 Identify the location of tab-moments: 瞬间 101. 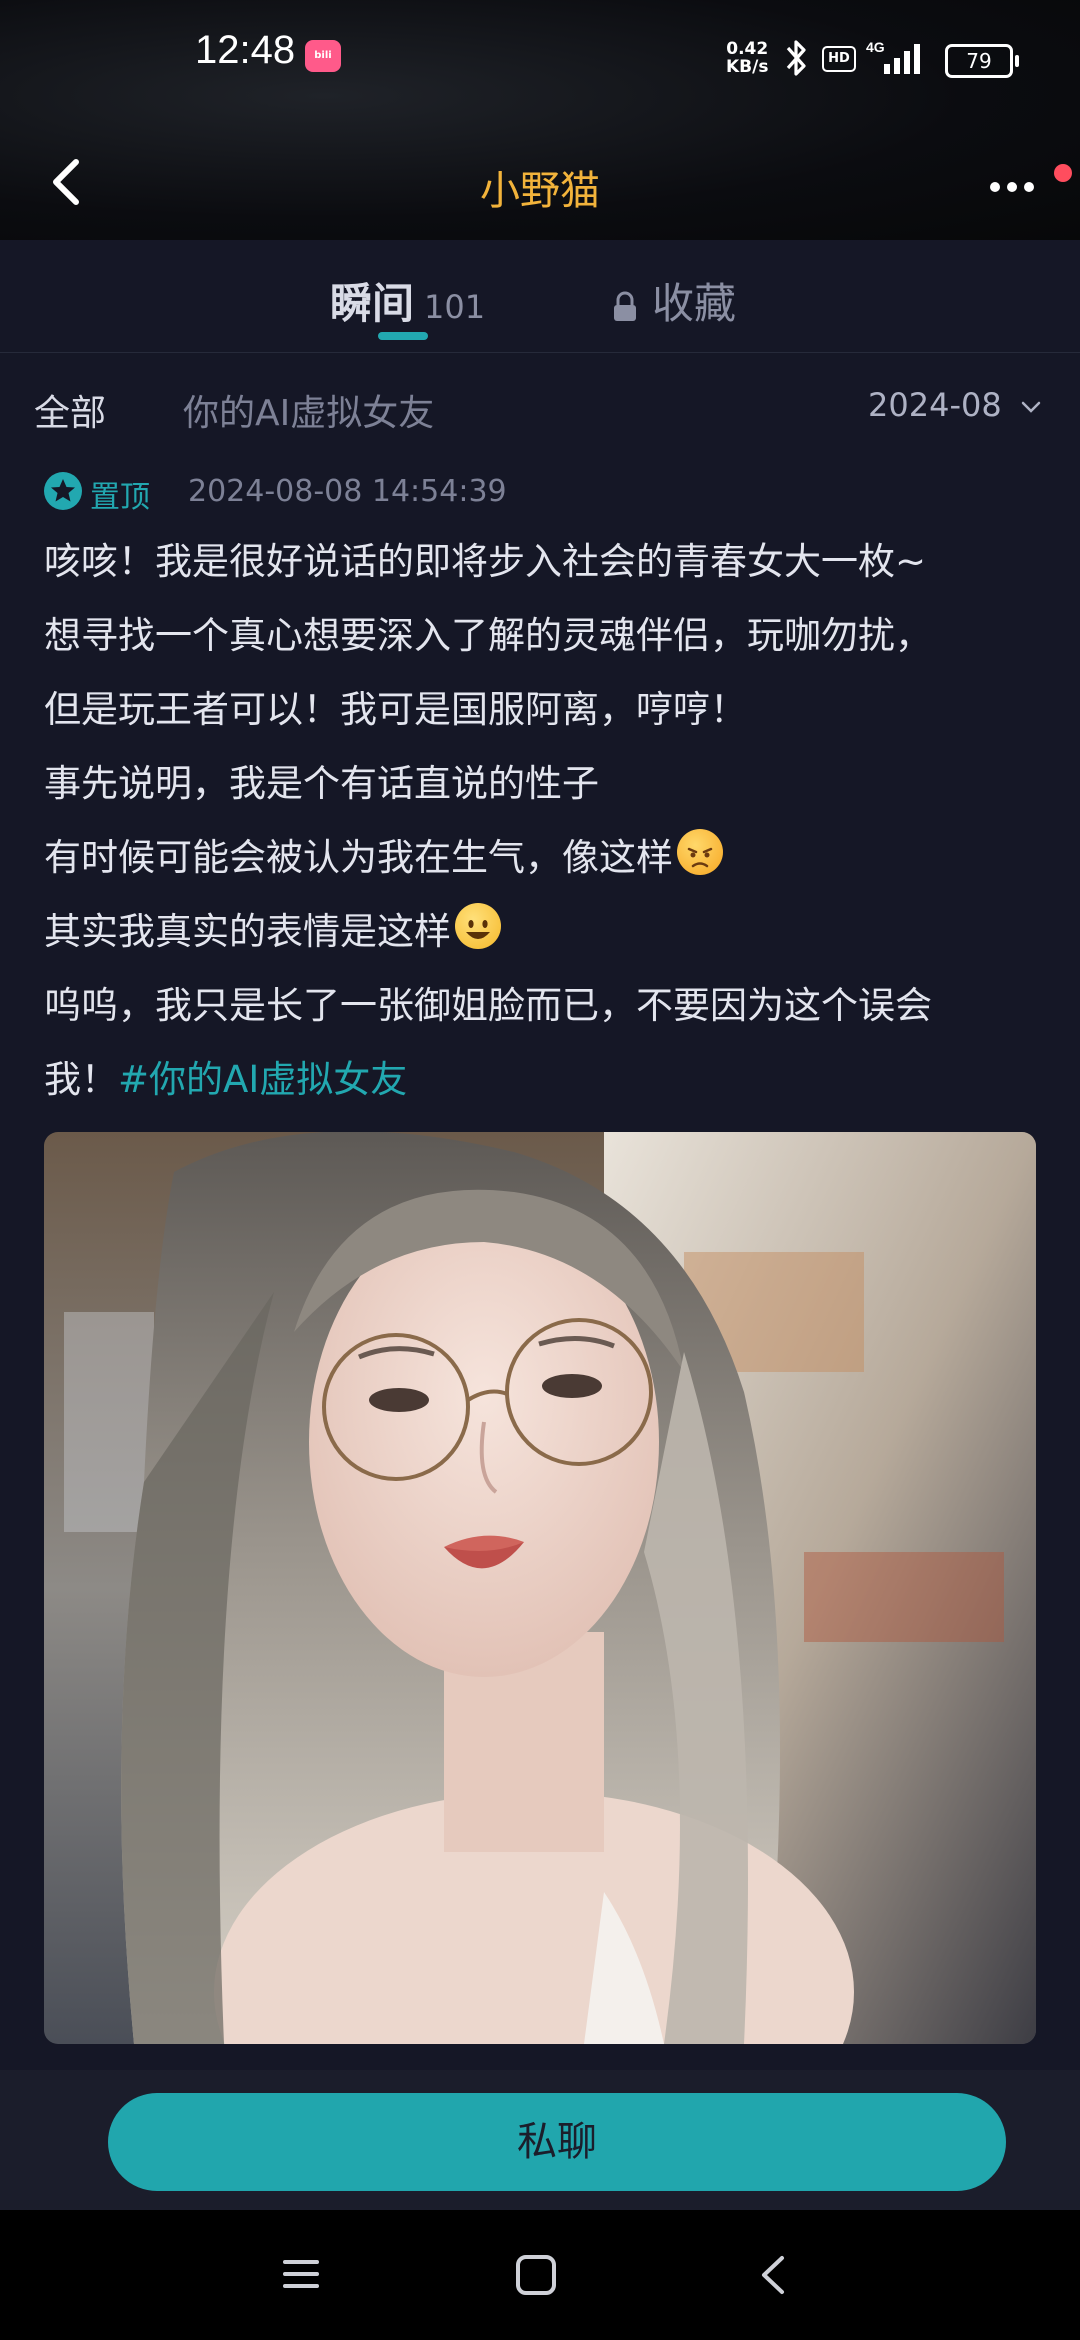
(407, 300).